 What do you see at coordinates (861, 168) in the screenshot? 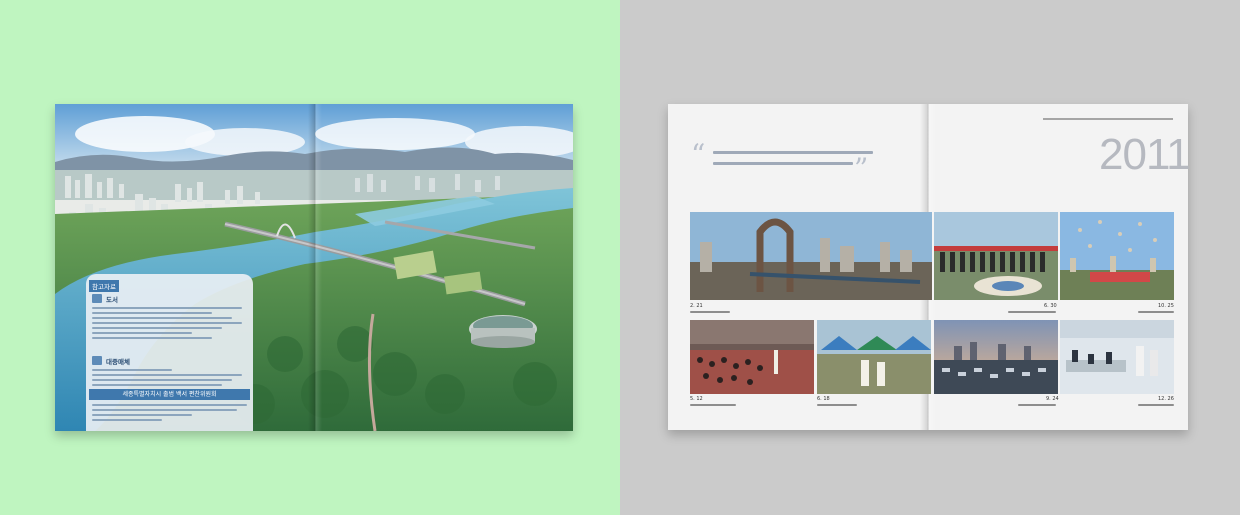
I see `close-quote-icon: ”` at bounding box center [861, 168].